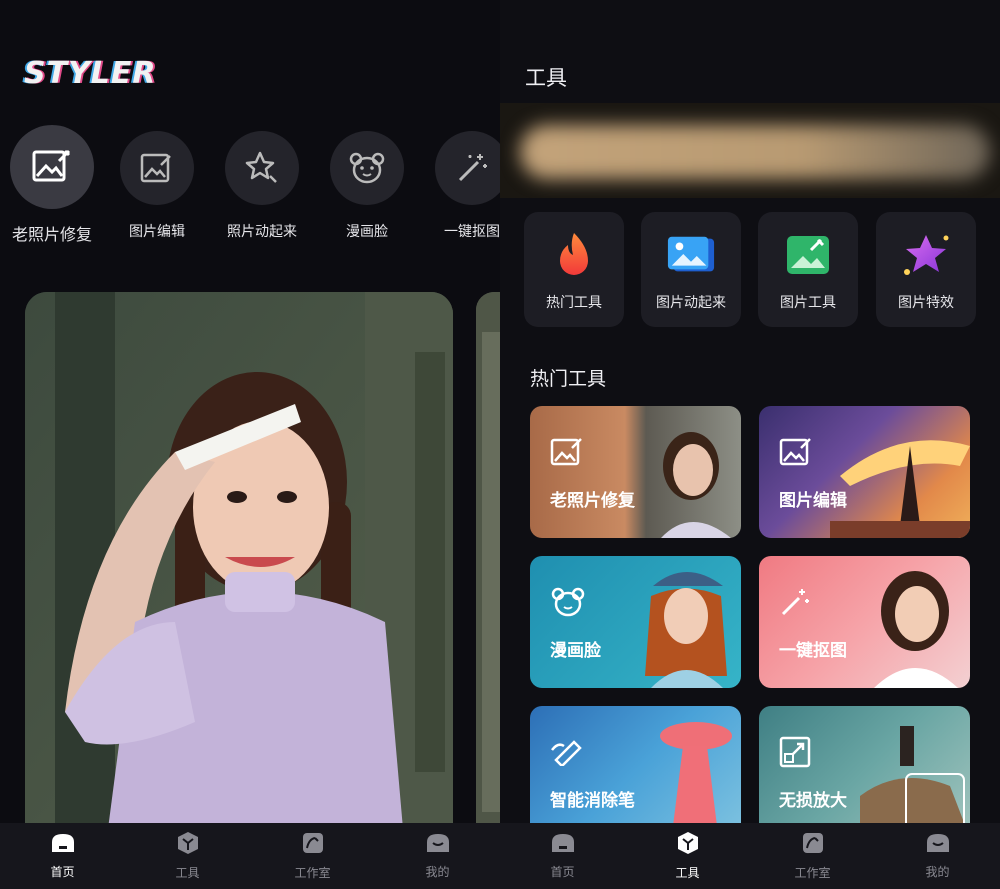  I want to click on quick-tool-label: 照片动起来, so click(262, 232).